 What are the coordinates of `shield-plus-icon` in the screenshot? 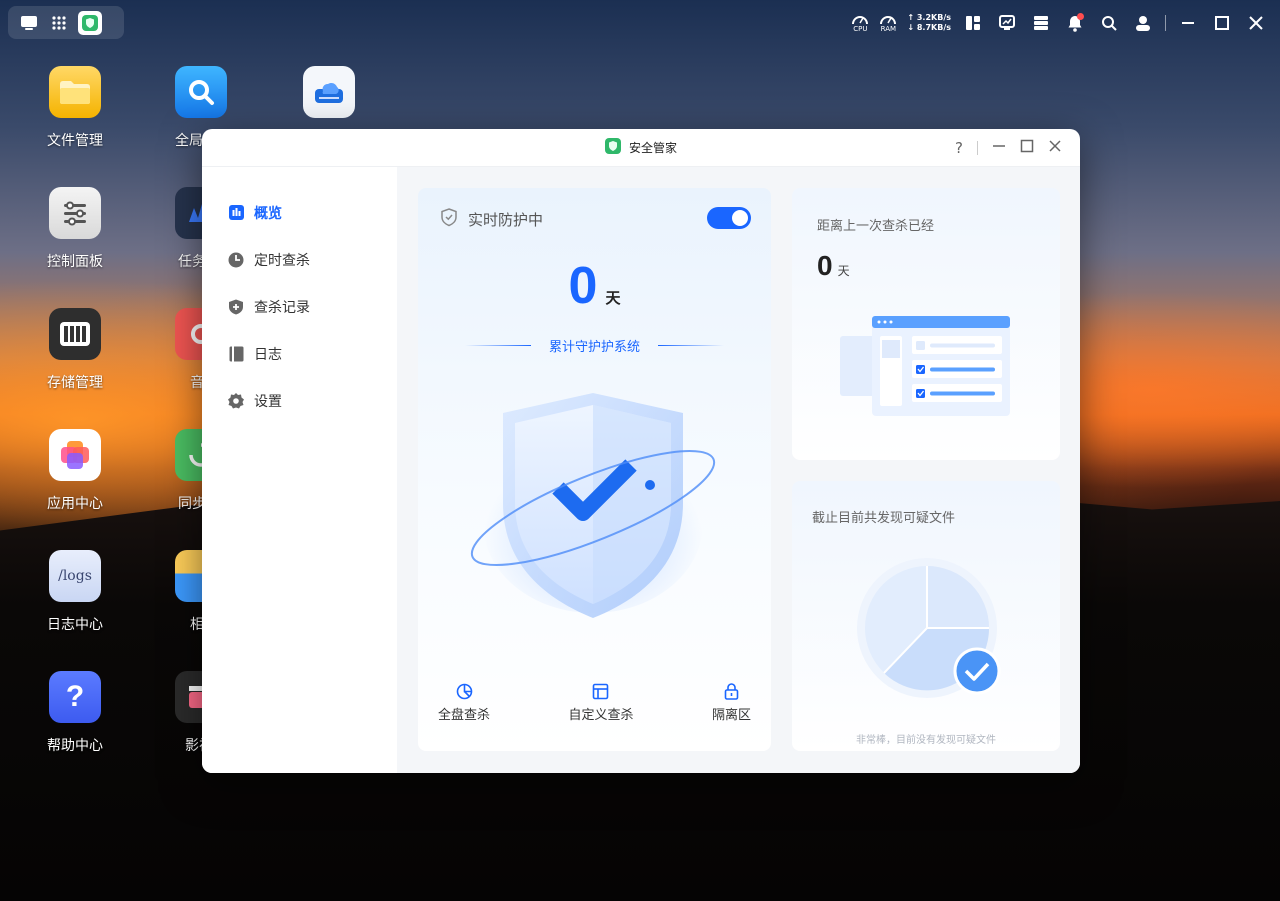 It's located at (236, 307).